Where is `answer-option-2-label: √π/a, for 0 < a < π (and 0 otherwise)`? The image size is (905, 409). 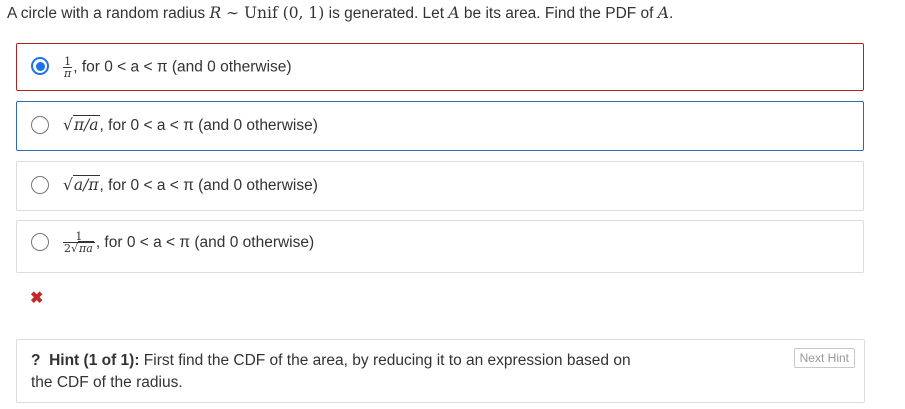 answer-option-2-label: √π/a, for 0 < a < π (and 0 otherwise) is located at coordinates (190, 124).